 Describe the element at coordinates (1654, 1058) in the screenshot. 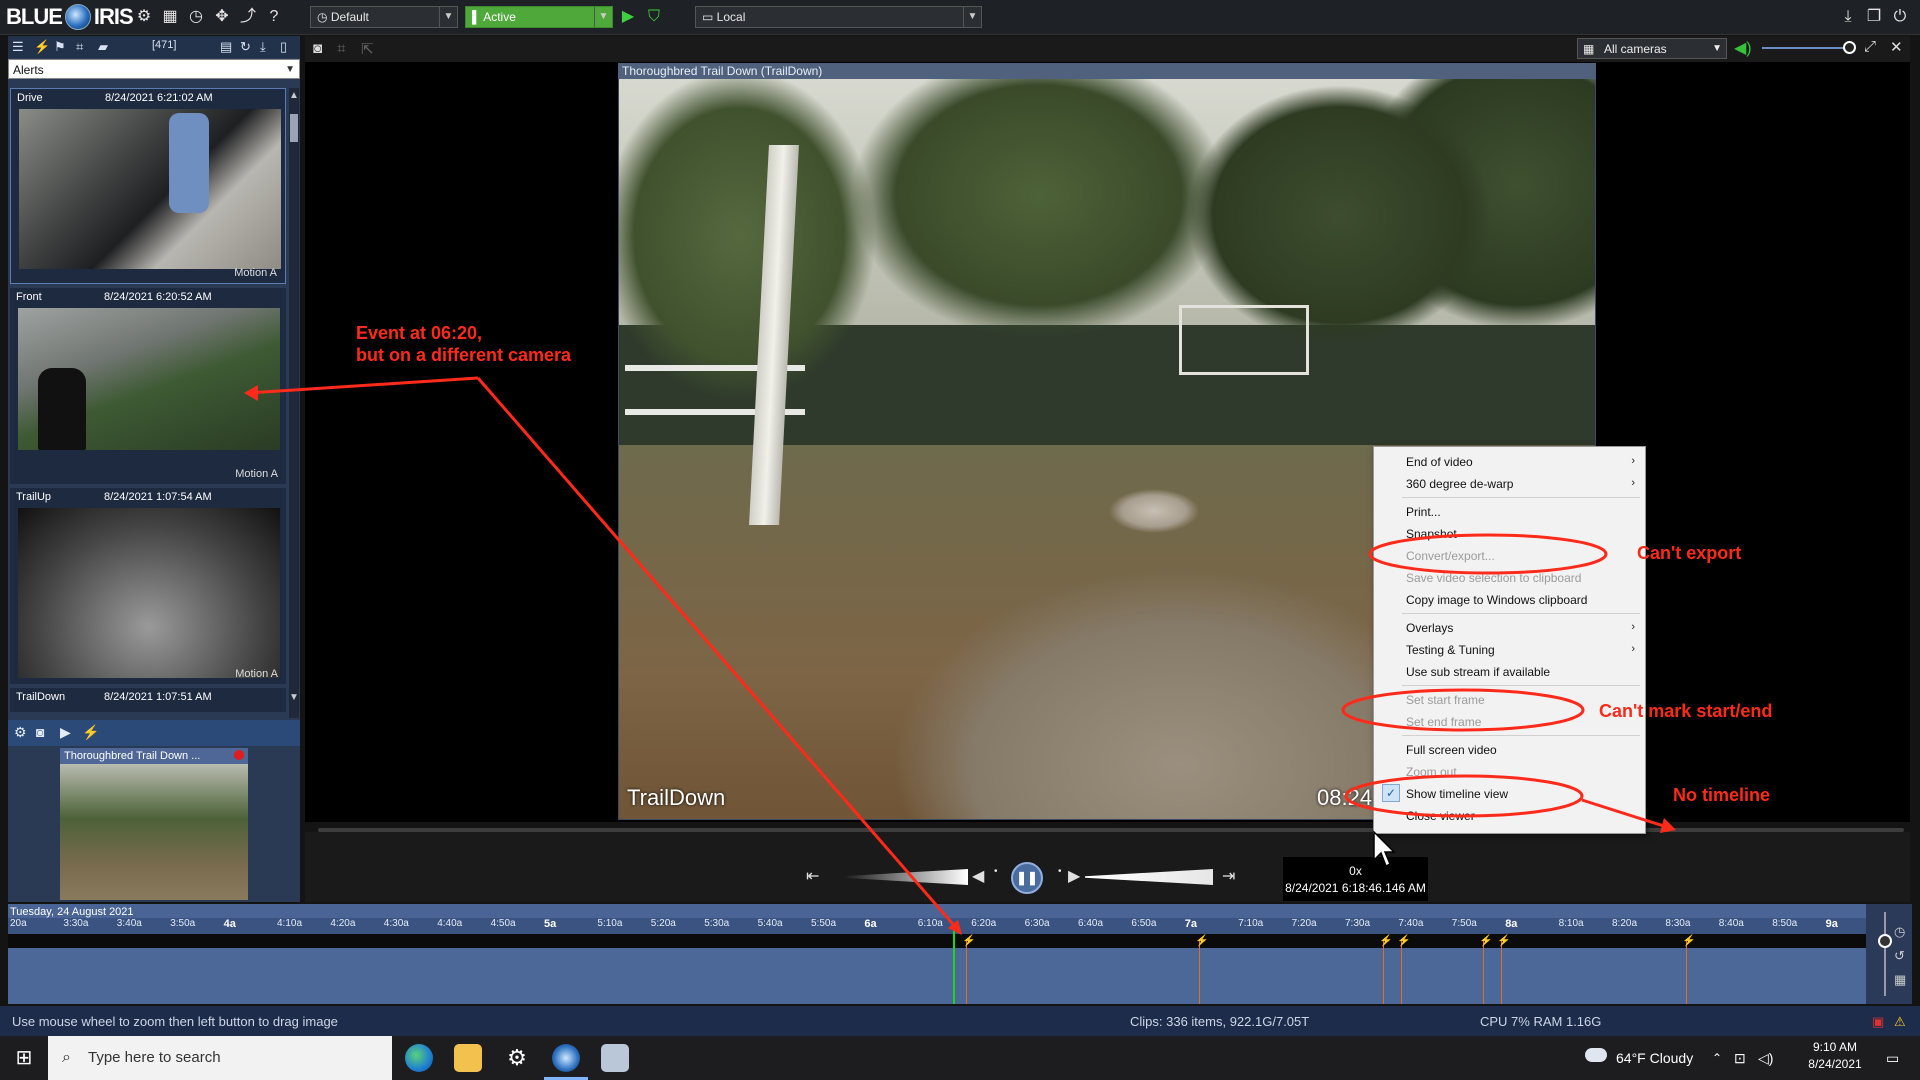

I see `weather-text: 64°F Cloudy` at that location.